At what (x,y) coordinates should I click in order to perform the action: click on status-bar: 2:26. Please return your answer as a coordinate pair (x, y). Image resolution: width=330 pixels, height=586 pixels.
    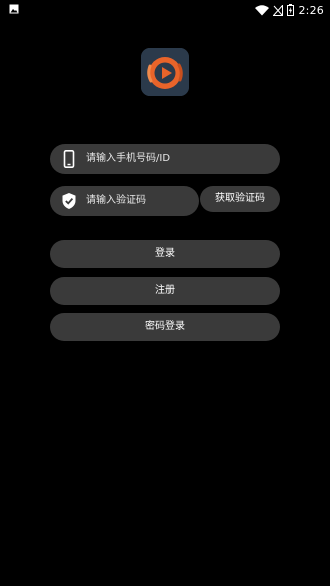
    Looking at the image, I should click on (165, 10).